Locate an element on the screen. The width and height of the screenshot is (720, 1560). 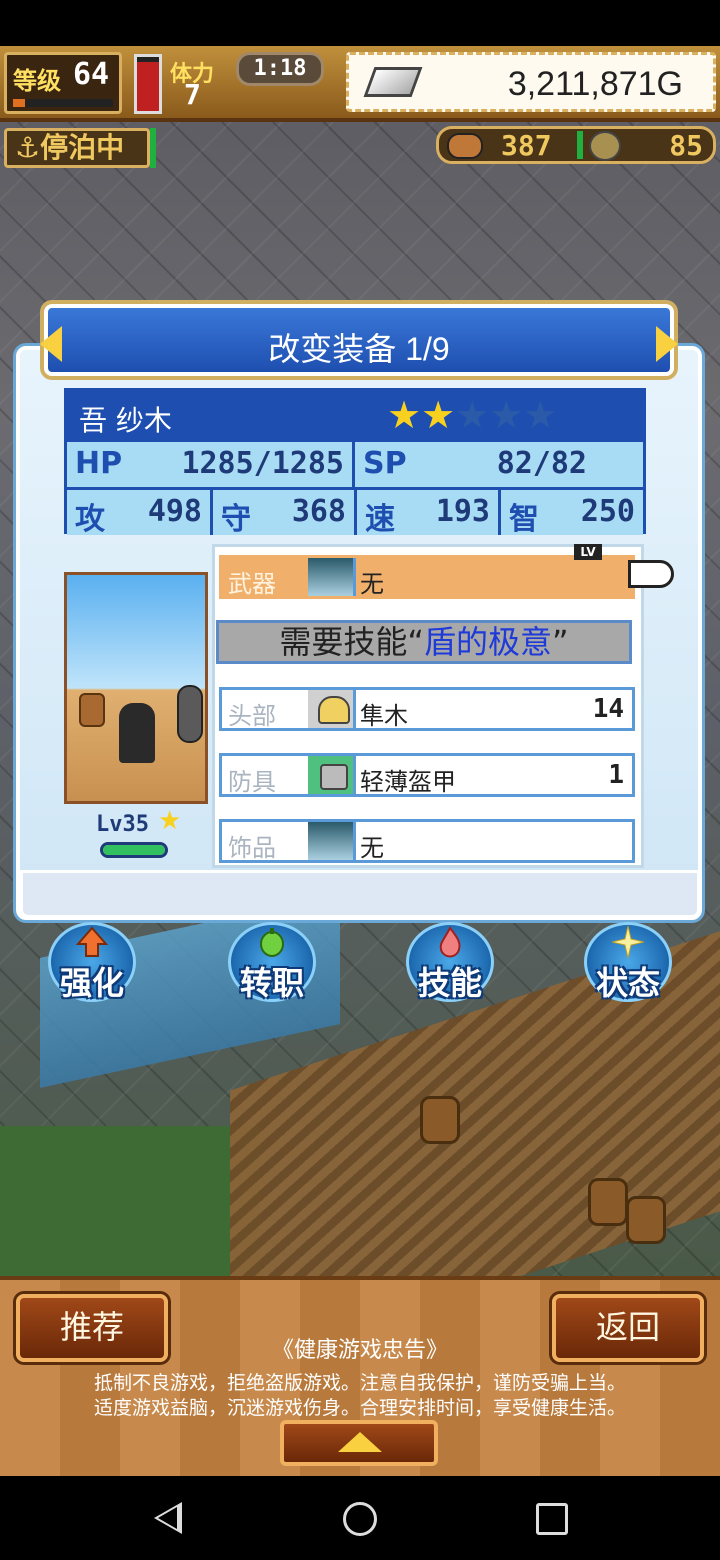
empty-slot-icon is located at coordinates (332, 841).